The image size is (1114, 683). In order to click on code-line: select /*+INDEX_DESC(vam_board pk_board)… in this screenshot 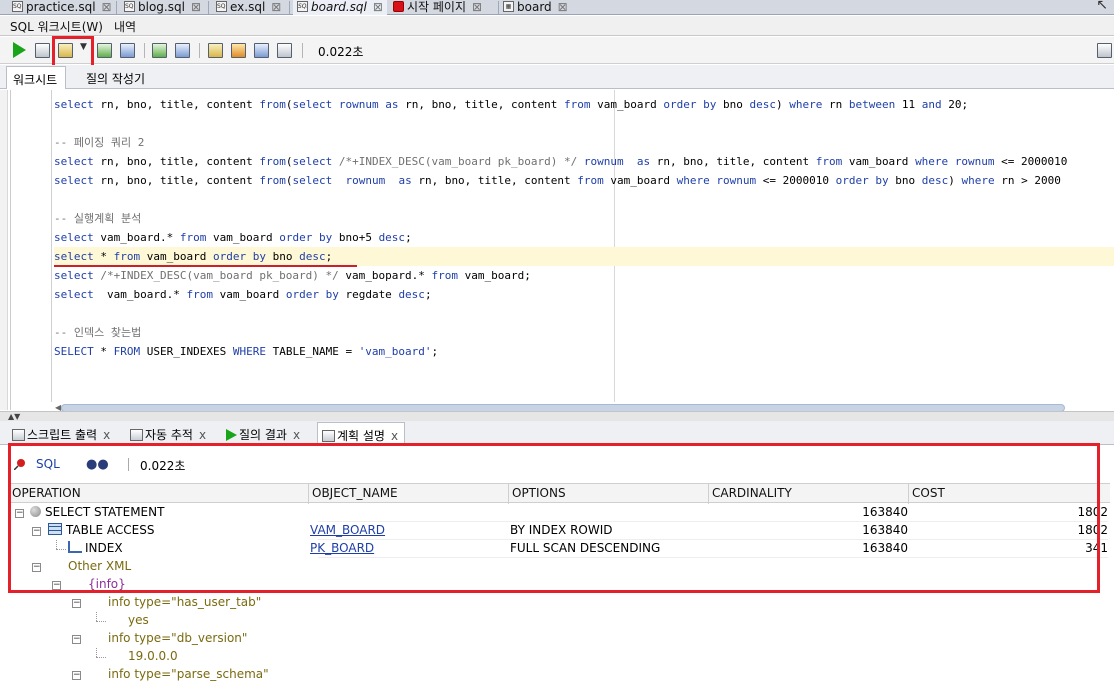, I will do `click(584, 275)`.